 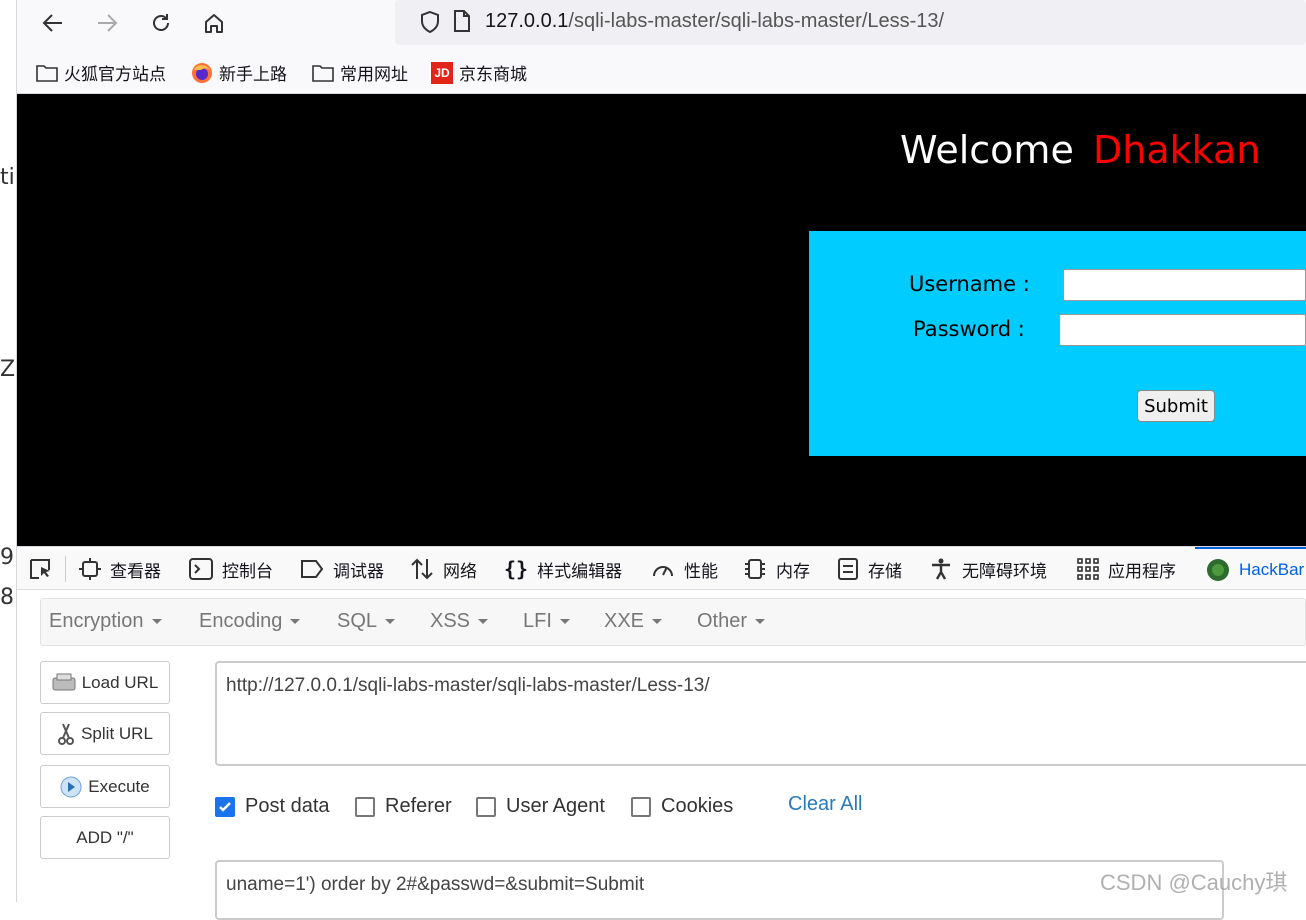 I want to click on bookmark-label: 火狐官方站点, so click(x=115, y=74).